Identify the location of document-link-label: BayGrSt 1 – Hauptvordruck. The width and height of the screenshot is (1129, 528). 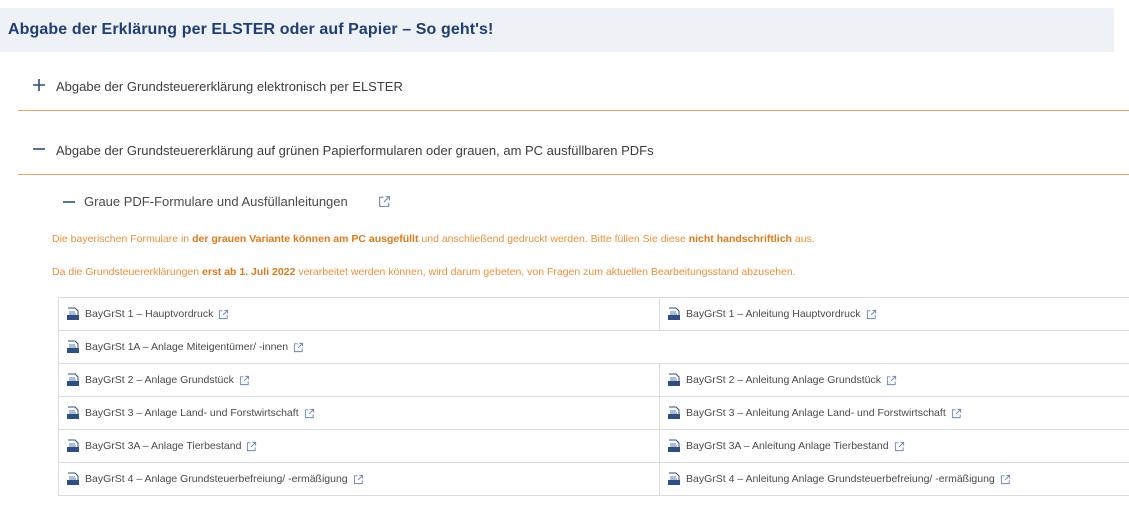
(157, 314).